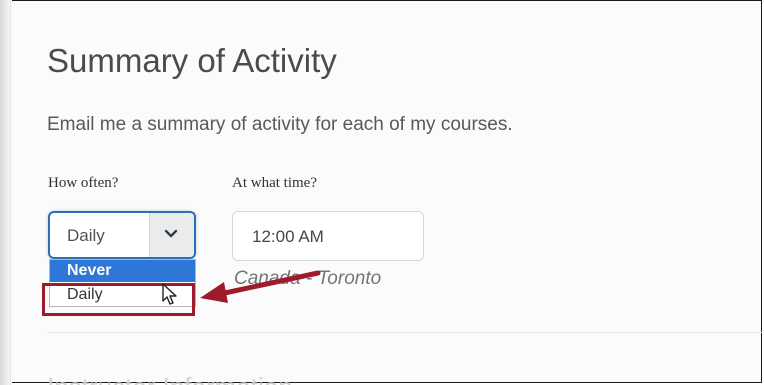 The width and height of the screenshot is (764, 385). I want to click on panel-edge, so click(10, 192).